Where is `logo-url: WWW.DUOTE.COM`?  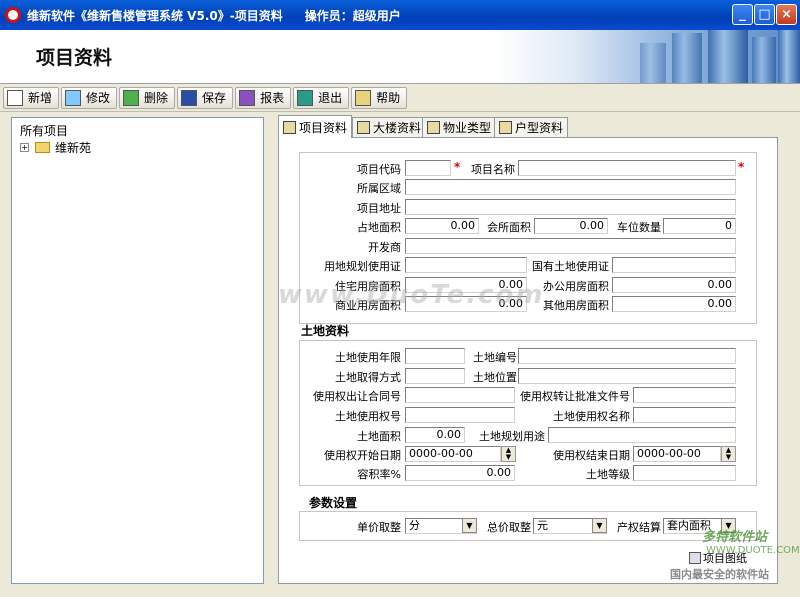 logo-url: WWW.DUOTE.COM is located at coordinates (753, 550).